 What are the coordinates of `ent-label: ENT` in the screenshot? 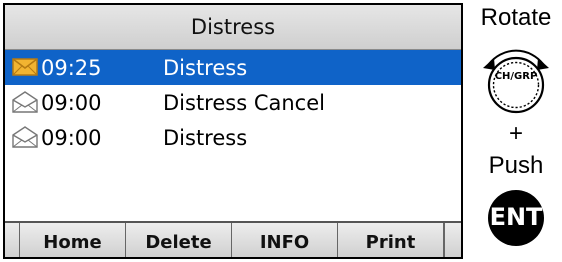 It's located at (516, 217).